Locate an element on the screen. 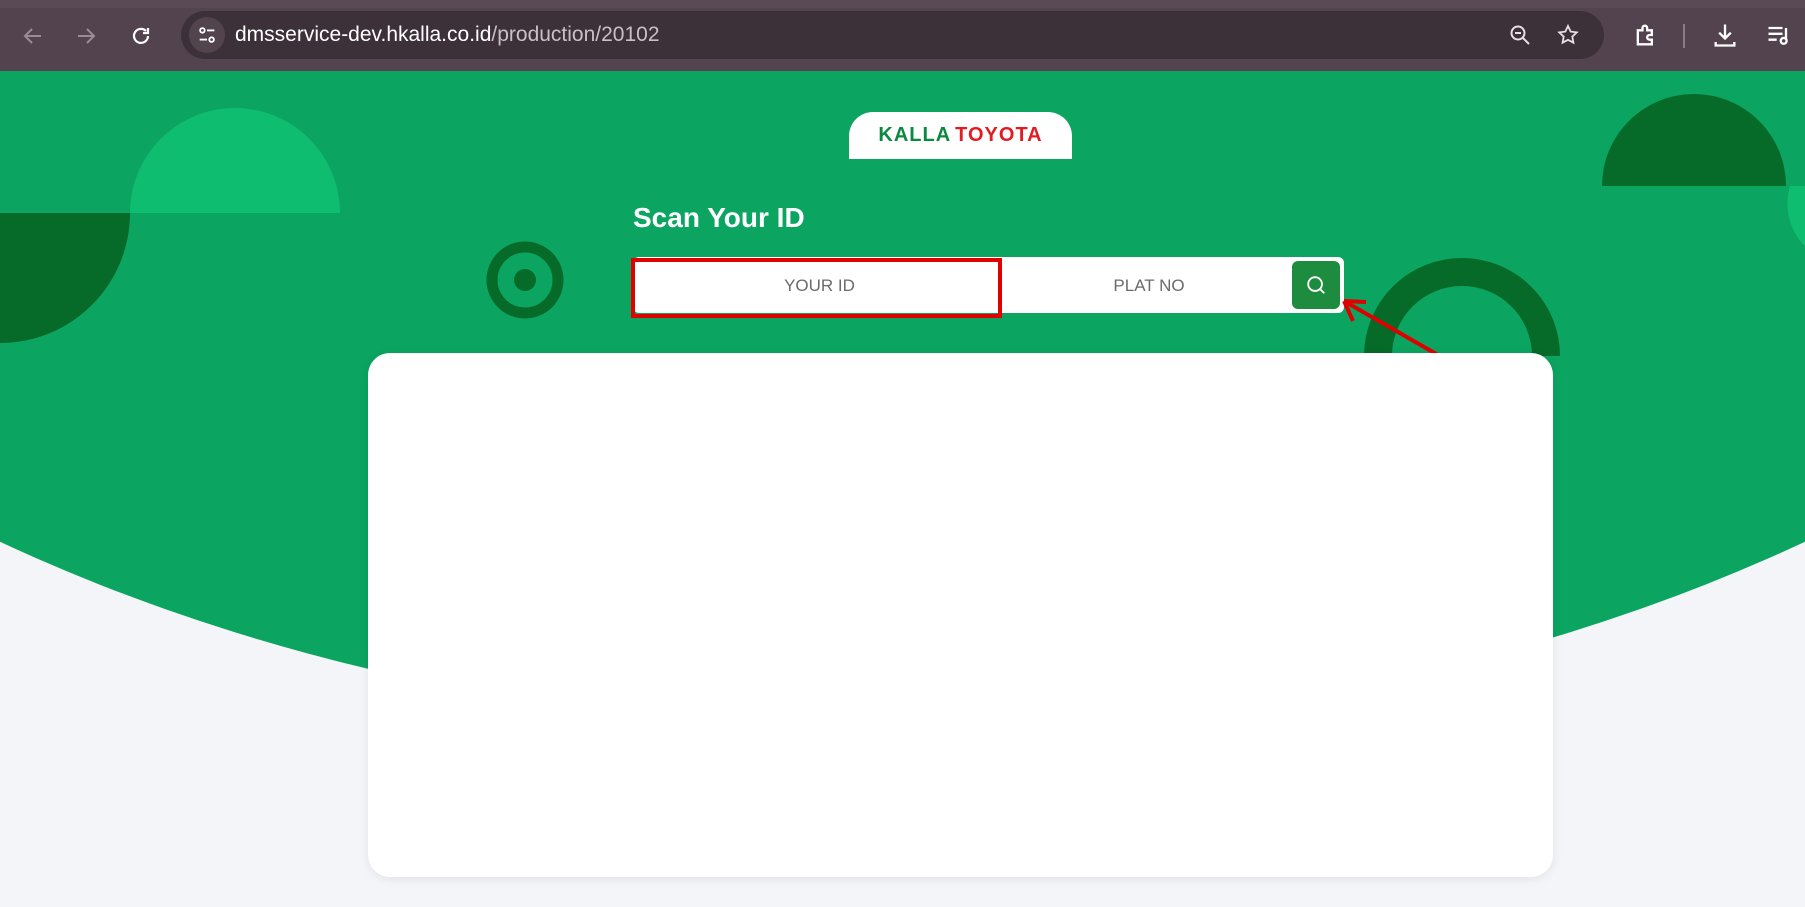 This screenshot has width=1805, height=907. forward-button is located at coordinates (86, 36).